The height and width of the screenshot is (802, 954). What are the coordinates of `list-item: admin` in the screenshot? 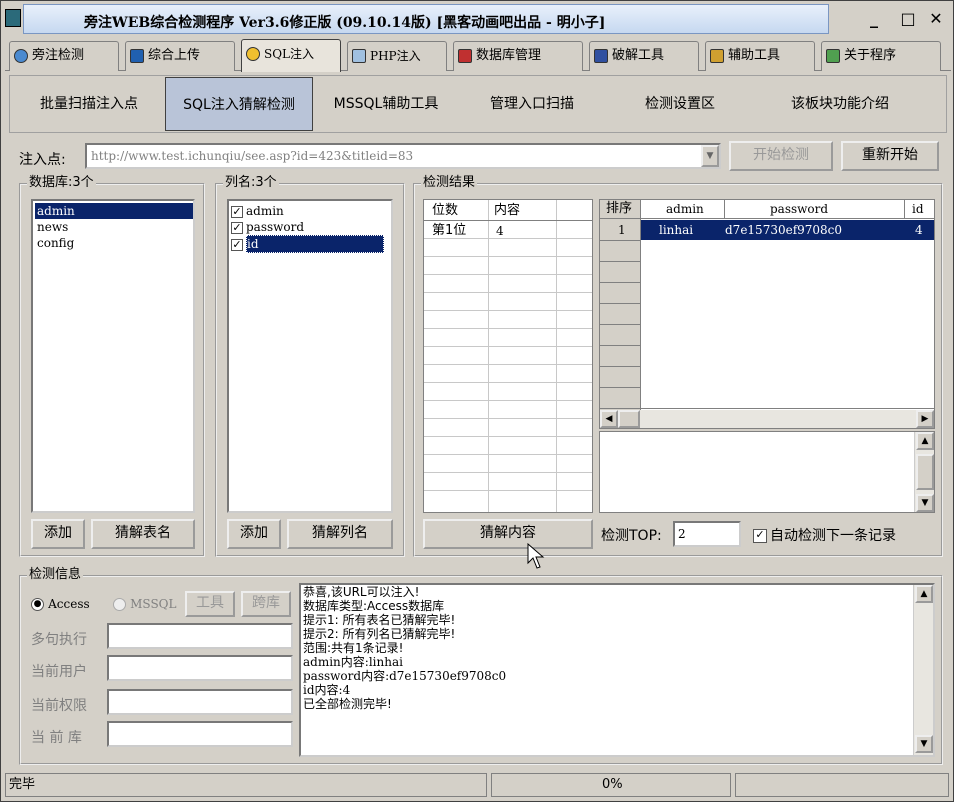 It's located at (114, 211).